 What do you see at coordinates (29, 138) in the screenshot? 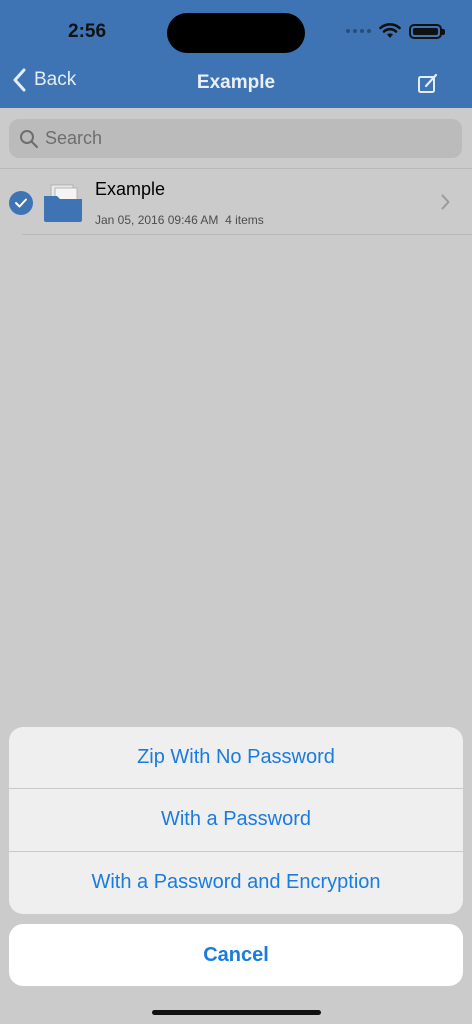
I see `search-icon` at bounding box center [29, 138].